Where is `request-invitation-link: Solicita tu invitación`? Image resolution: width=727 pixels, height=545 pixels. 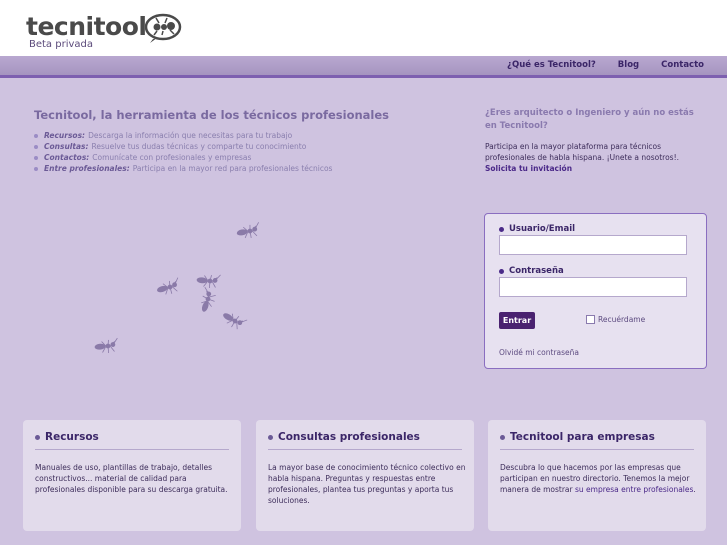
request-invitation-link: Solicita tu invitación is located at coordinates (528, 168).